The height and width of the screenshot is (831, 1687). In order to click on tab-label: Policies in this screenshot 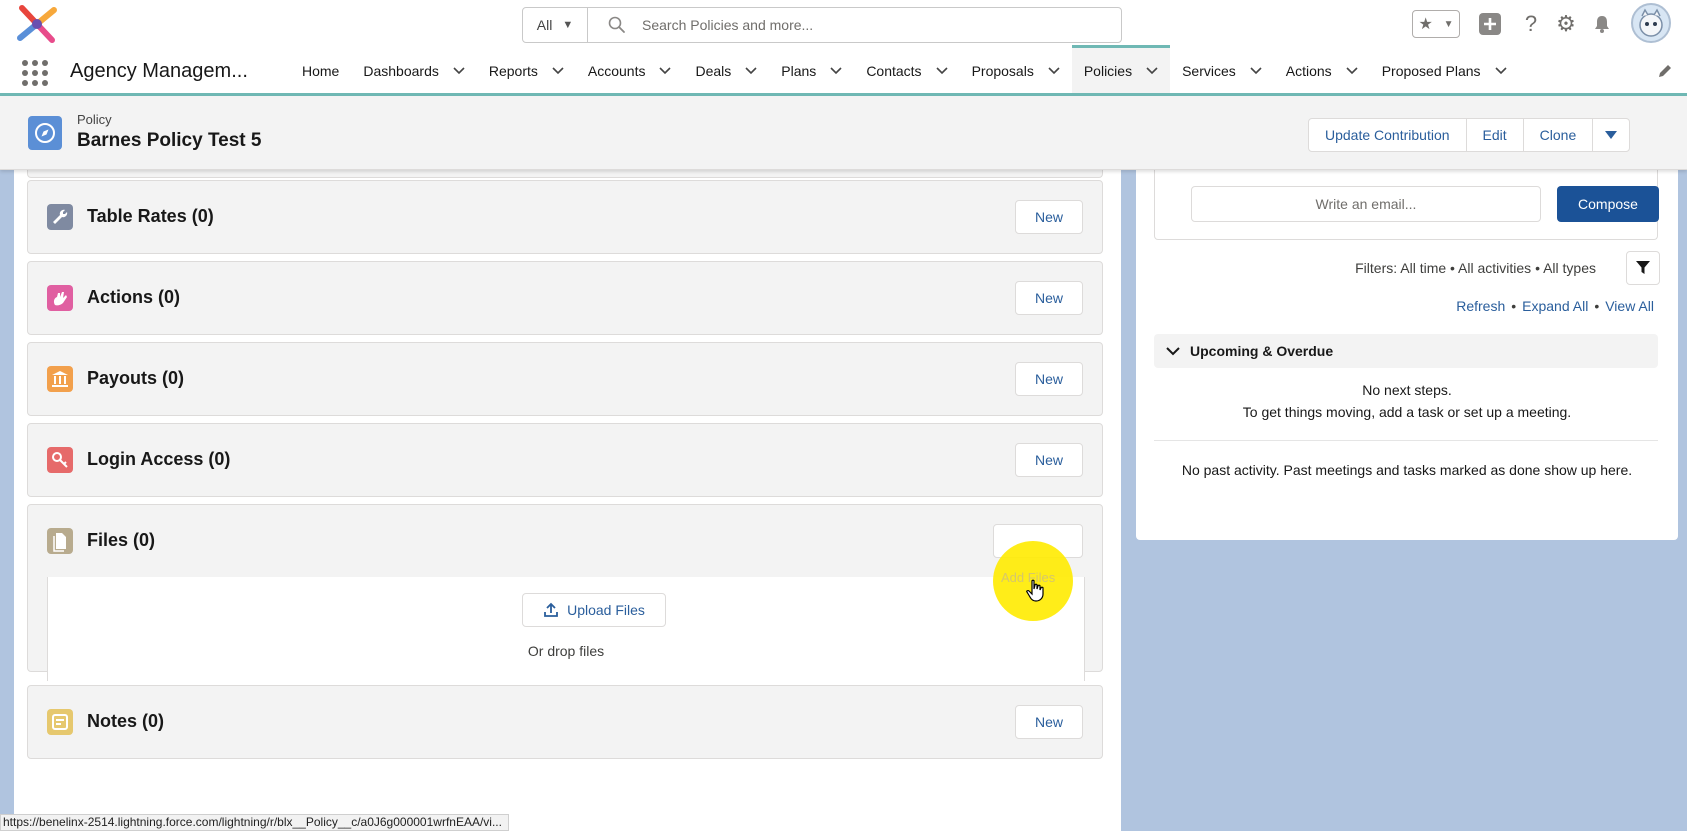, I will do `click(1108, 70)`.